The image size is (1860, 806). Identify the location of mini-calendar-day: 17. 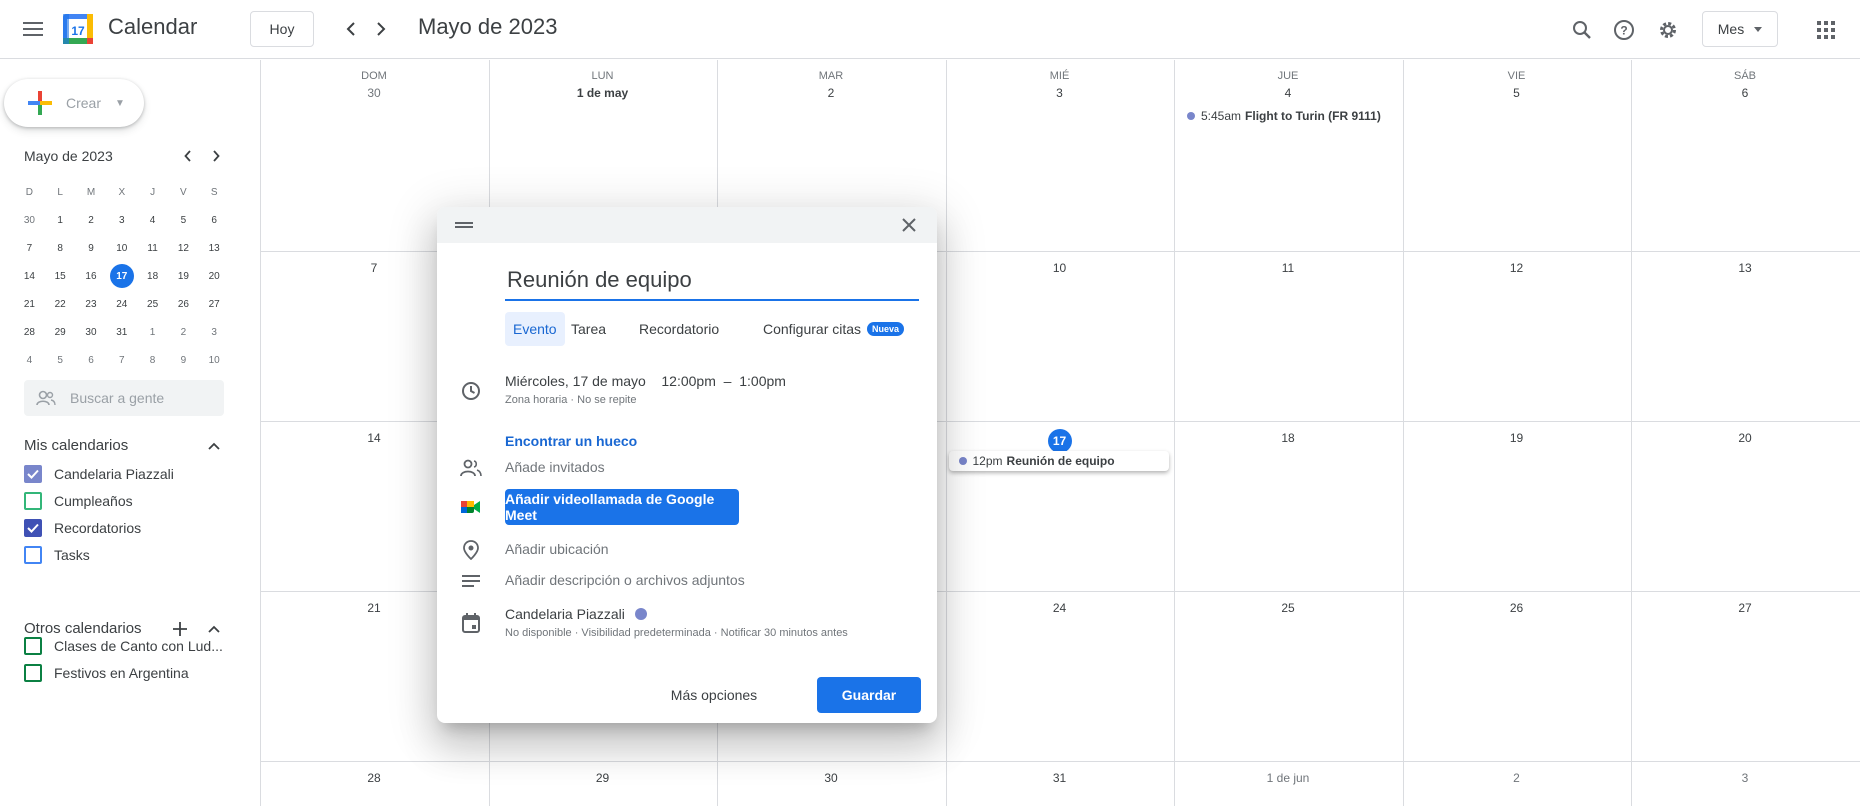
(121, 276).